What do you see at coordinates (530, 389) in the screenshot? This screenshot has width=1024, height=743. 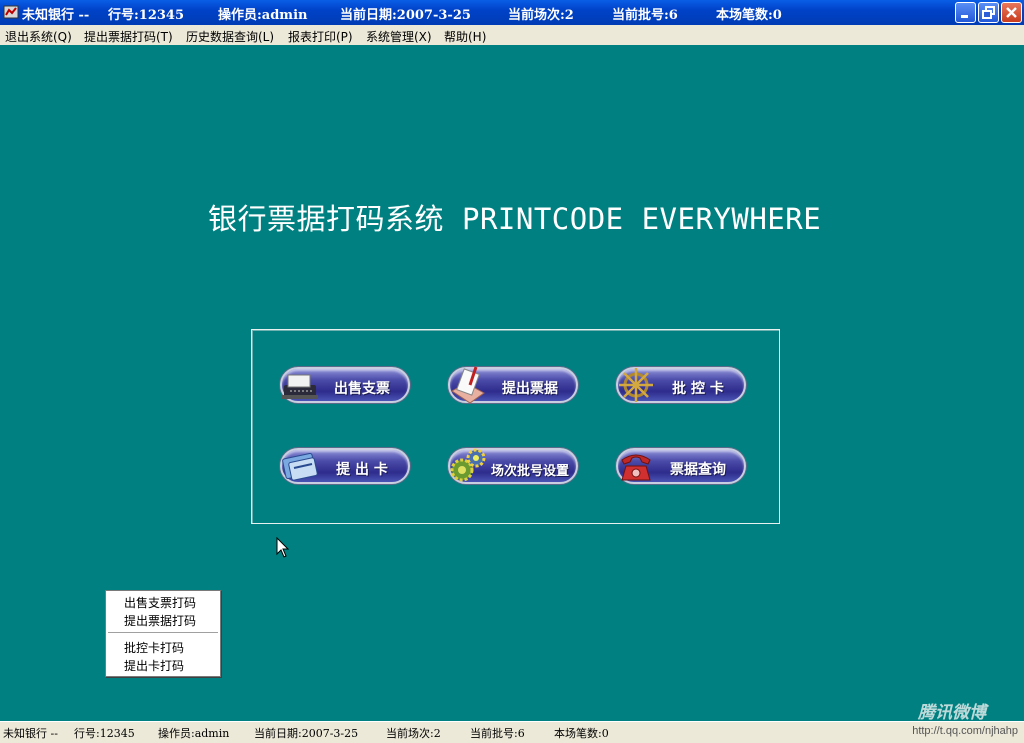 I see `submit-bill-label: 提出票据` at bounding box center [530, 389].